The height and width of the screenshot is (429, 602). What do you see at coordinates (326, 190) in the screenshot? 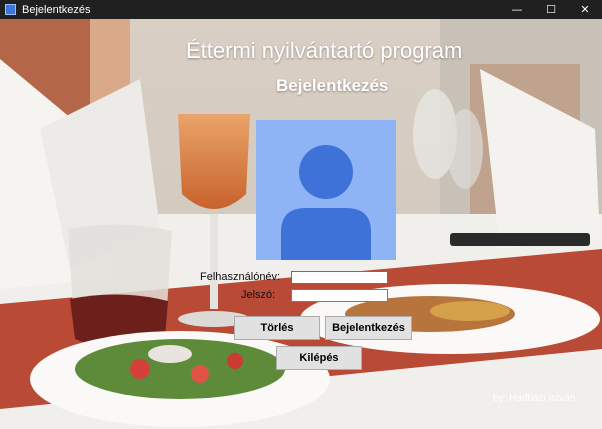
I see `user-avatar-icon` at bounding box center [326, 190].